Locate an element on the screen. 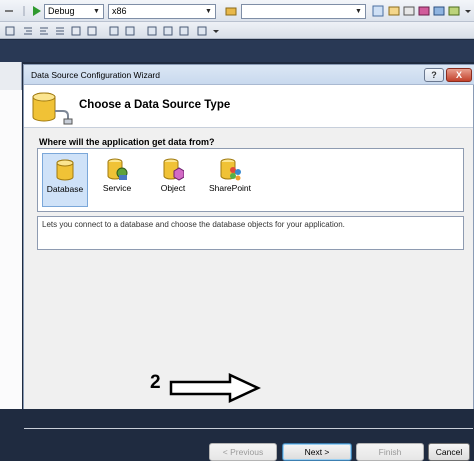 The width and height of the screenshot is (474, 461). previous-button: < Previous is located at coordinates (243, 452).